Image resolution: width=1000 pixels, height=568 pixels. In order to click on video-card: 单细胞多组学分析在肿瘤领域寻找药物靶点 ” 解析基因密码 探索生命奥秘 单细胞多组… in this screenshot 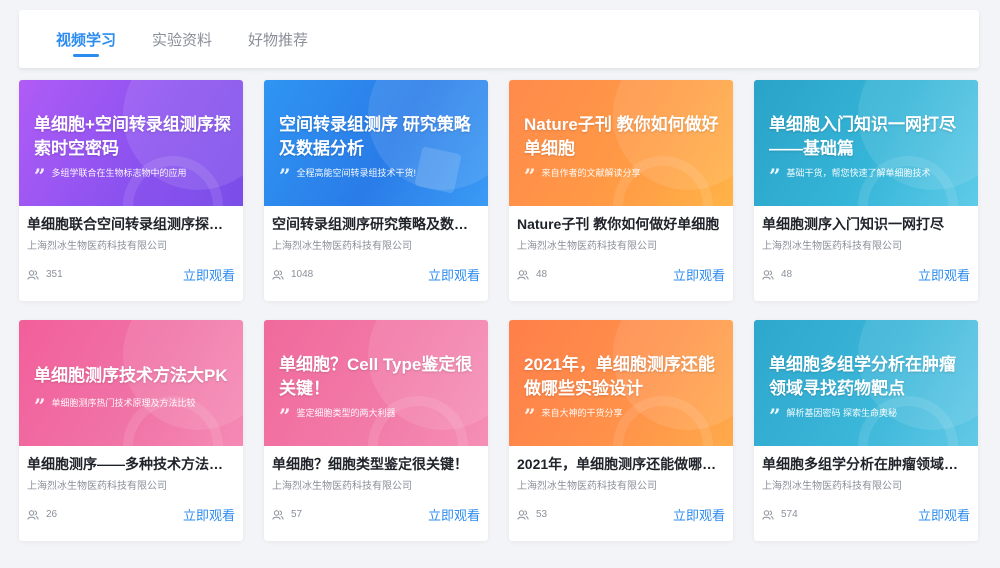, I will do `click(866, 430)`.